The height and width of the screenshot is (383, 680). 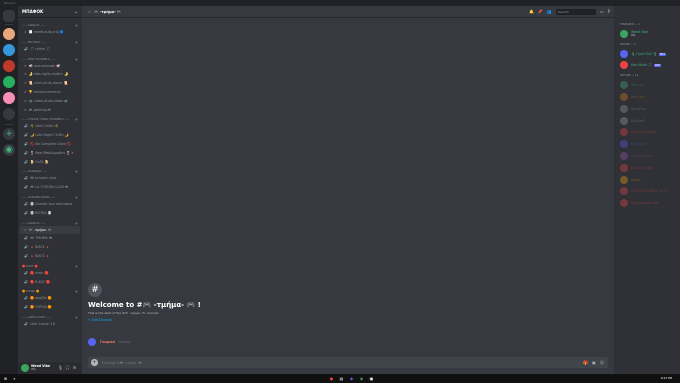 What do you see at coordinates (50, 83) in the screenshot?
I see `channel-item: # 📜 rules-of-da-discor 📜` at bounding box center [50, 83].